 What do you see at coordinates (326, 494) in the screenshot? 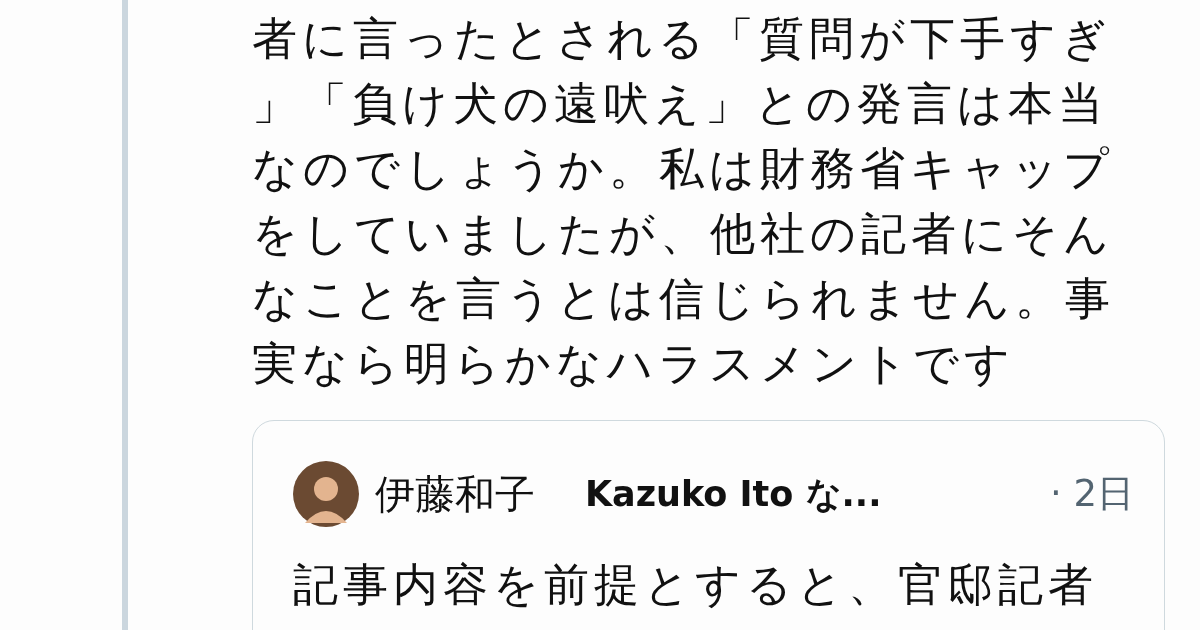
I see `avatar-icon` at bounding box center [326, 494].